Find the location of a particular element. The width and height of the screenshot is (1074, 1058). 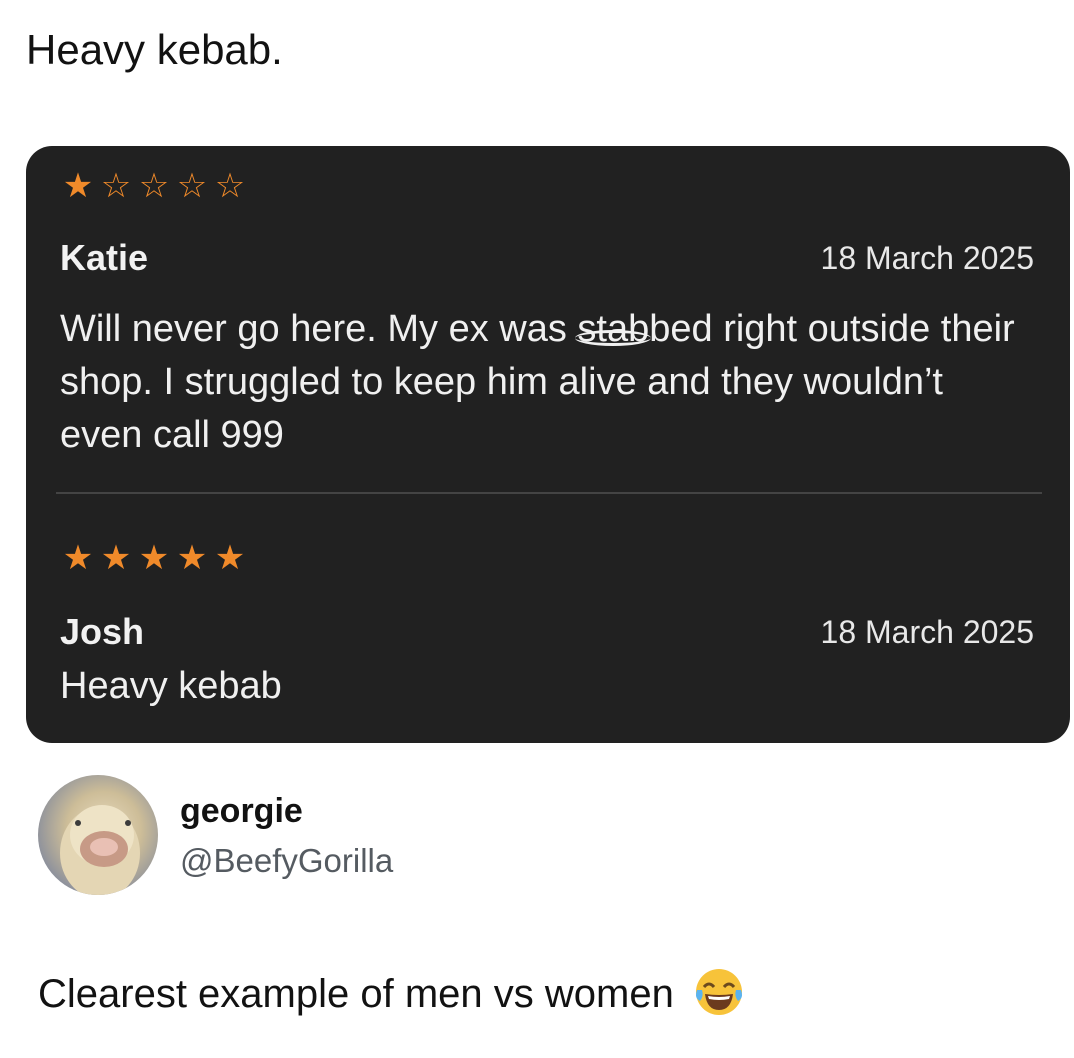

post-title: Heavy kebab. is located at coordinates (154, 49).